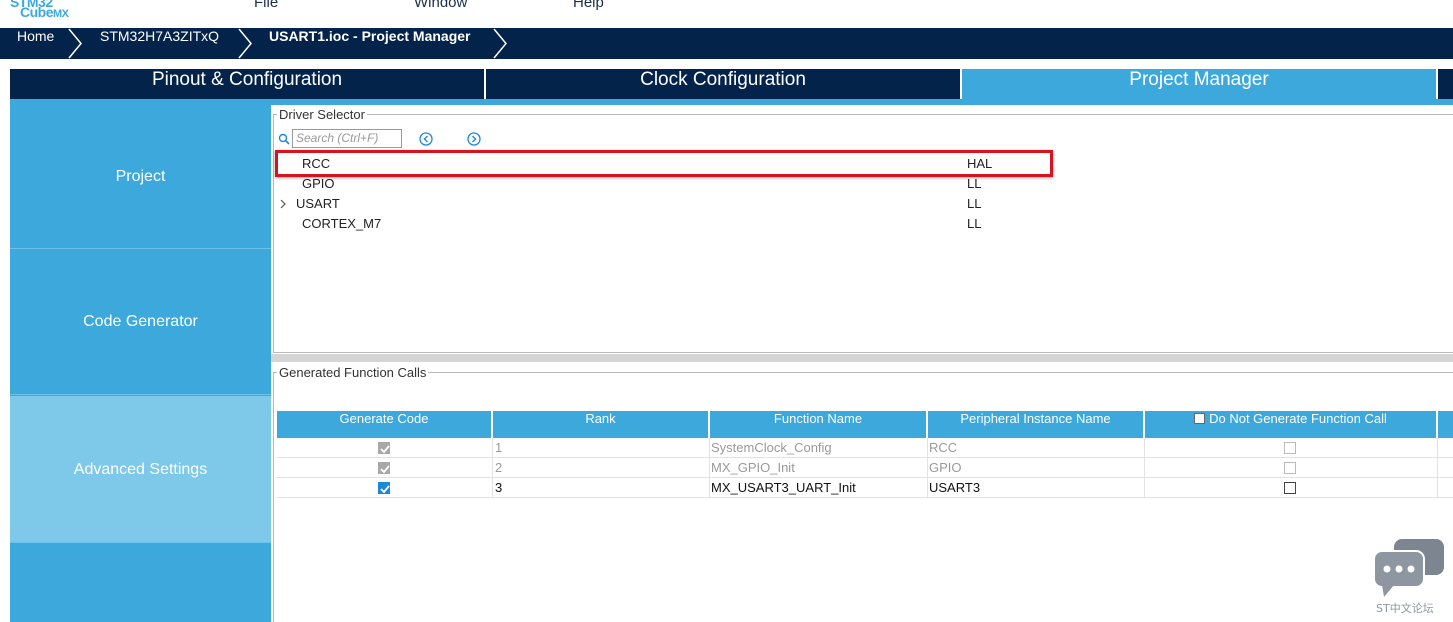 This screenshot has width=1453, height=622. I want to click on instance-name-cell: USART3, so click(1036, 488).